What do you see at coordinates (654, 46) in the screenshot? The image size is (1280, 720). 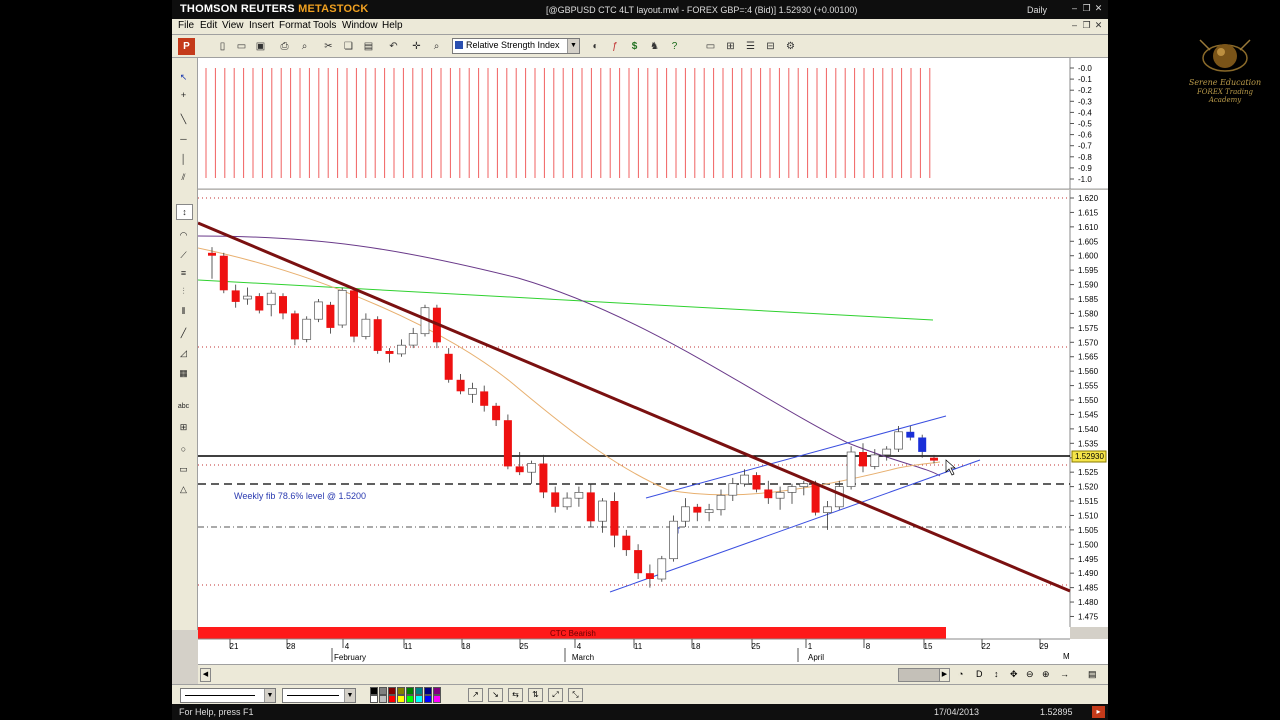 I see `expert-icon: ♞` at bounding box center [654, 46].